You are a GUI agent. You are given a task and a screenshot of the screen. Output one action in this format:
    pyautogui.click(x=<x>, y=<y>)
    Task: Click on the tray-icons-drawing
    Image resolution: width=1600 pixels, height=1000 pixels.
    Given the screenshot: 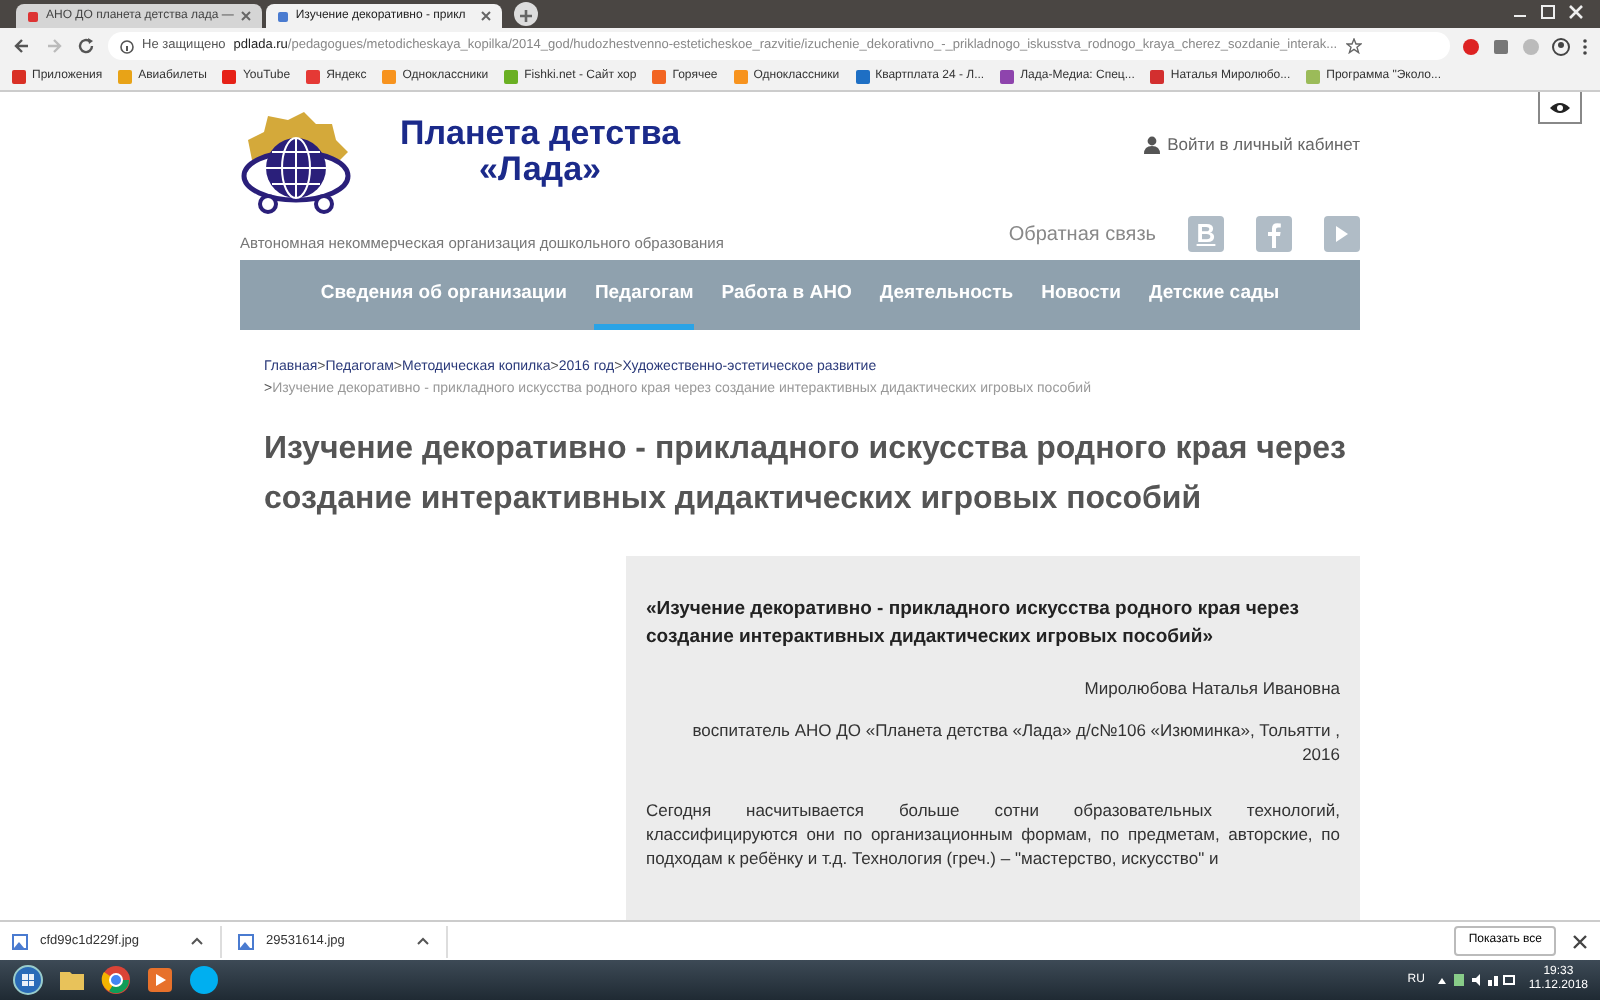 What is the action you would take?
    pyautogui.click(x=1476, y=980)
    